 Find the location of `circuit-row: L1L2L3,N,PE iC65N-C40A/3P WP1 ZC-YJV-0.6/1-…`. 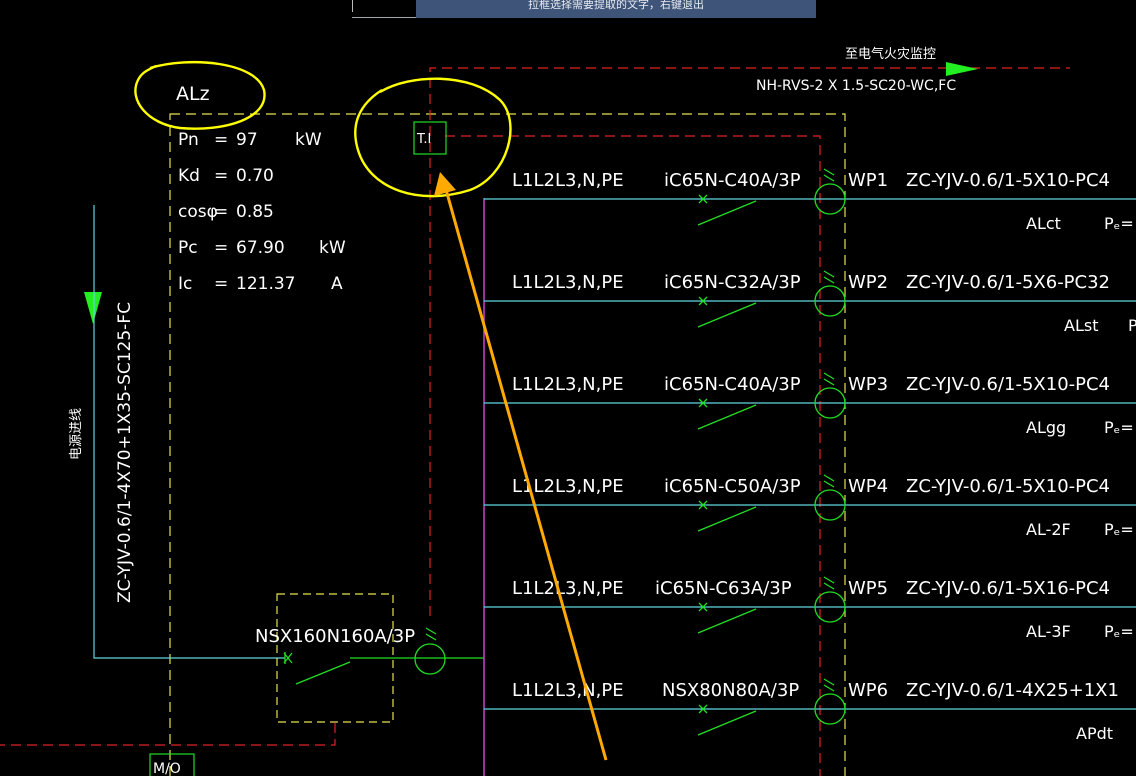

circuit-row: L1L2L3,N,PE iC65N-C40A/3P WP1 ZC-YJV-0.6/1-… is located at coordinates (810, 200).